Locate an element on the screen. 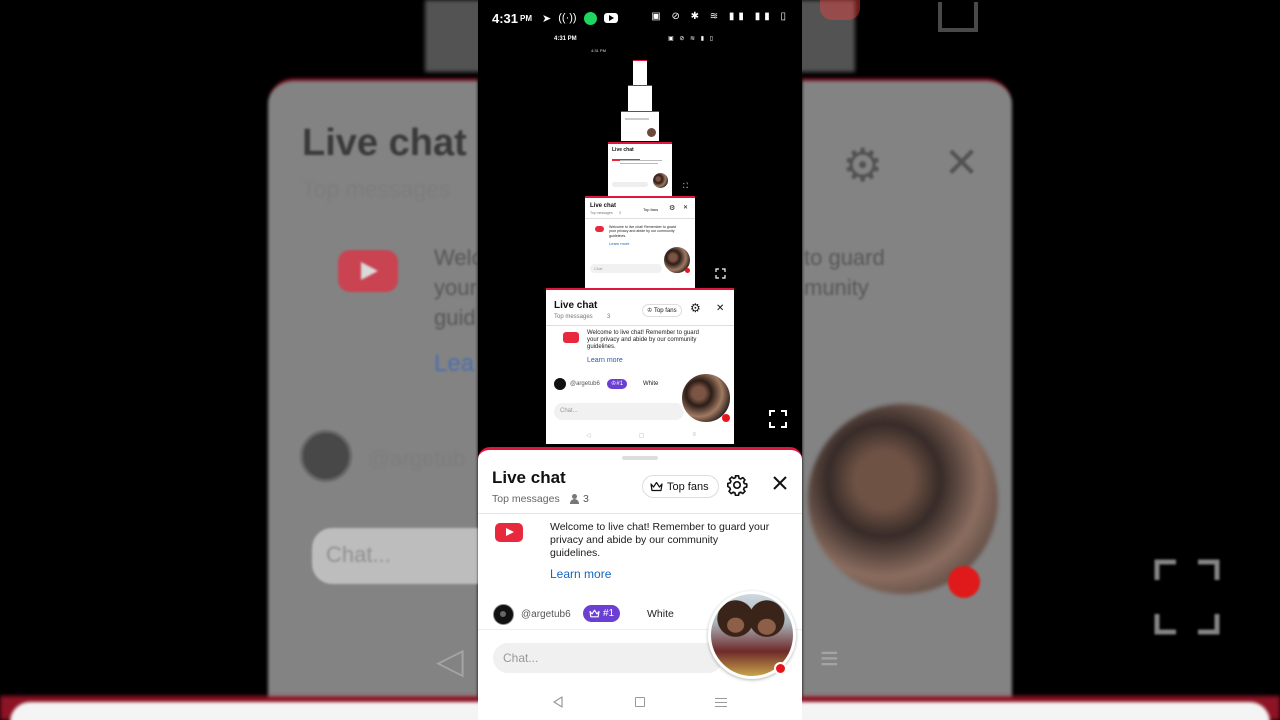  nested-frame-2-top-fans: Top fans is located at coordinates (651, 209).